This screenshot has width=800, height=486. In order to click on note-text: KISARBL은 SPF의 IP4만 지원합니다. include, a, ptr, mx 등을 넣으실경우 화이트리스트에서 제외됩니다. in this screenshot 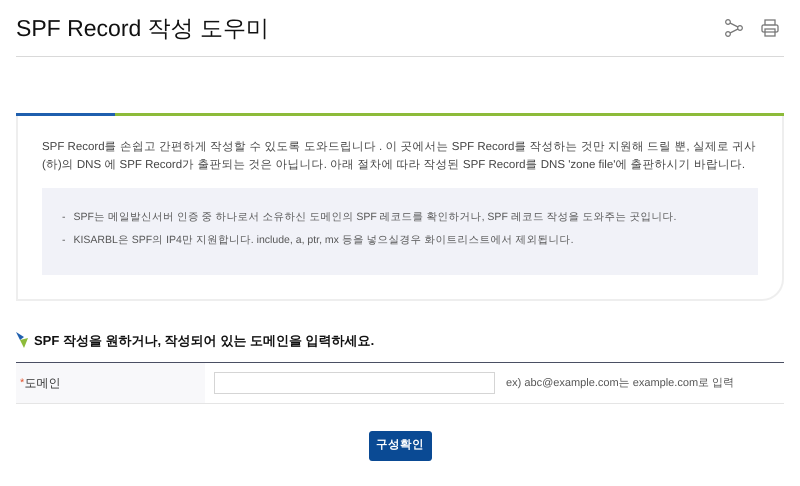, I will do `click(324, 240)`.